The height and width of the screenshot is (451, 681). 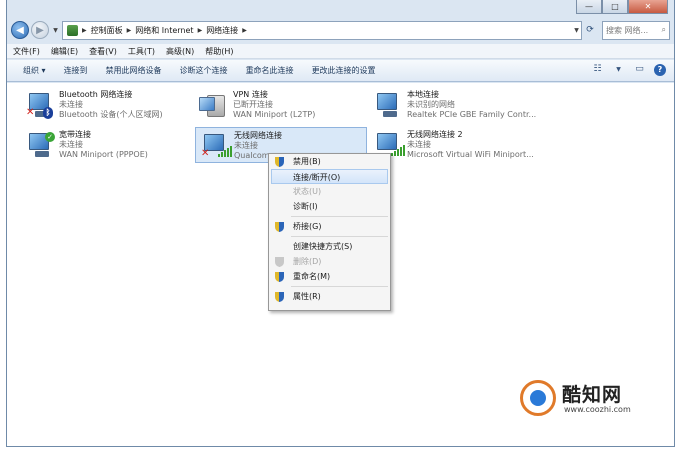 I want to click on disconnected-x-icon: ✕, so click(x=30, y=112).